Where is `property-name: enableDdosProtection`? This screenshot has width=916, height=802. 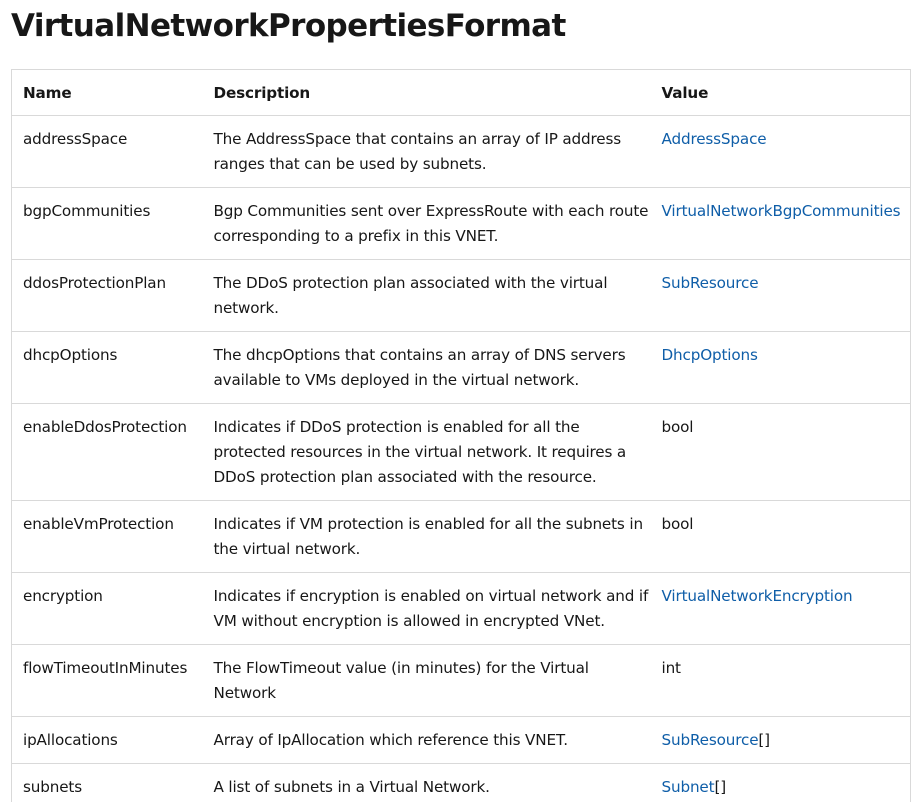 property-name: enableDdosProtection is located at coordinates (107, 452).